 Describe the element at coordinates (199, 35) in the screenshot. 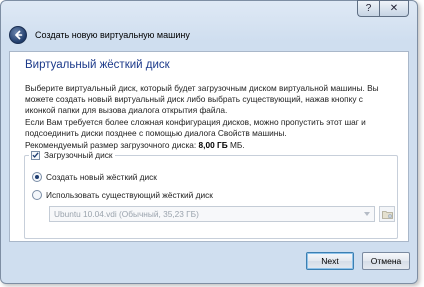

I see `wizard-header: Создать новую виртуальную машину` at that location.